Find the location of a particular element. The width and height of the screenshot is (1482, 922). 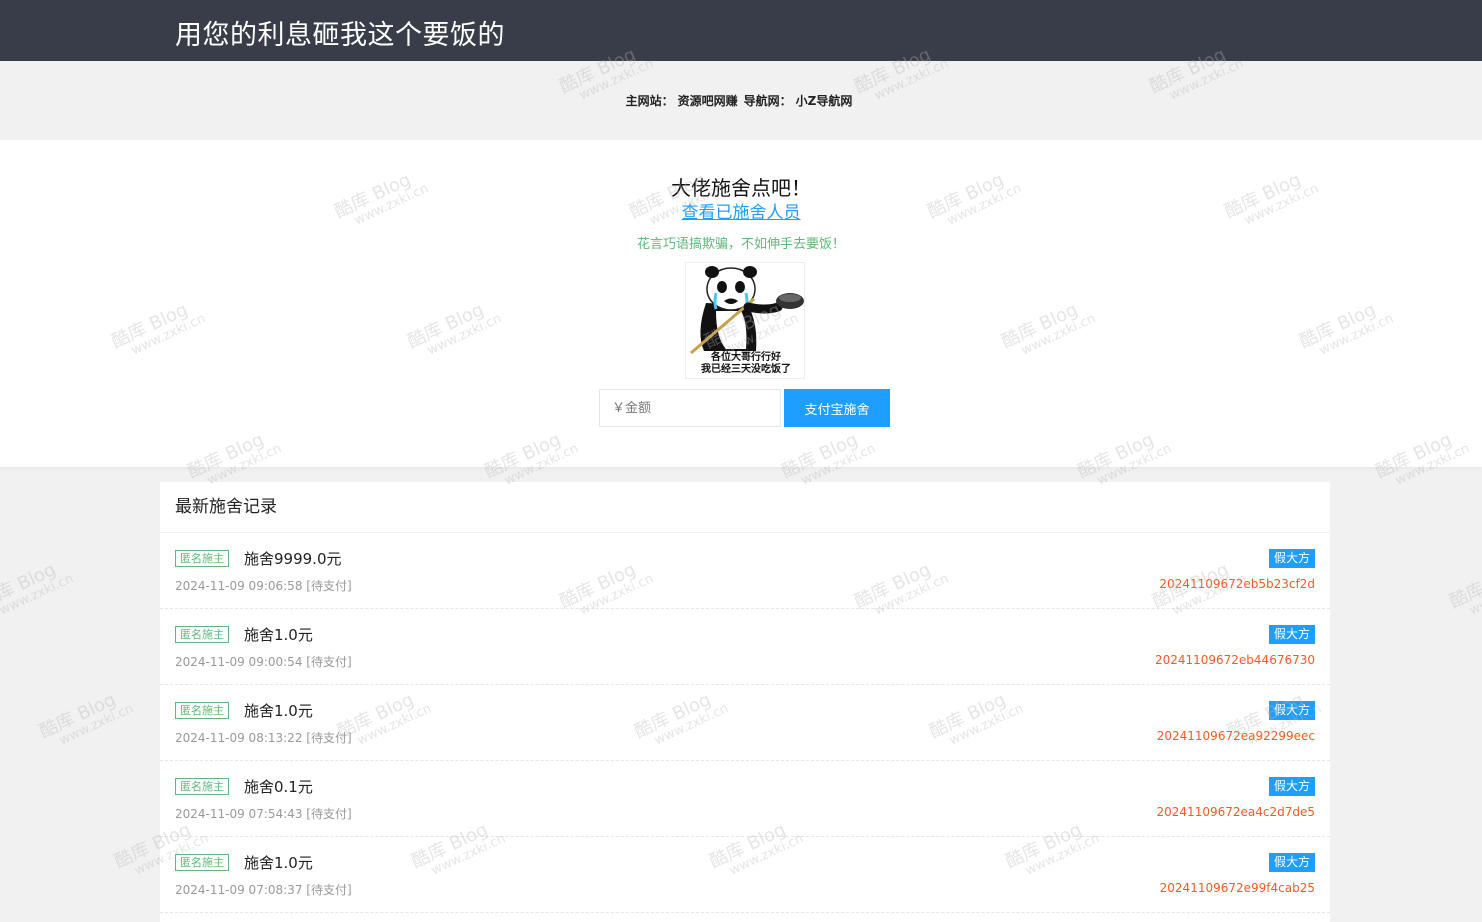

main-site-link: 资源吧网赚 is located at coordinates (708, 101).